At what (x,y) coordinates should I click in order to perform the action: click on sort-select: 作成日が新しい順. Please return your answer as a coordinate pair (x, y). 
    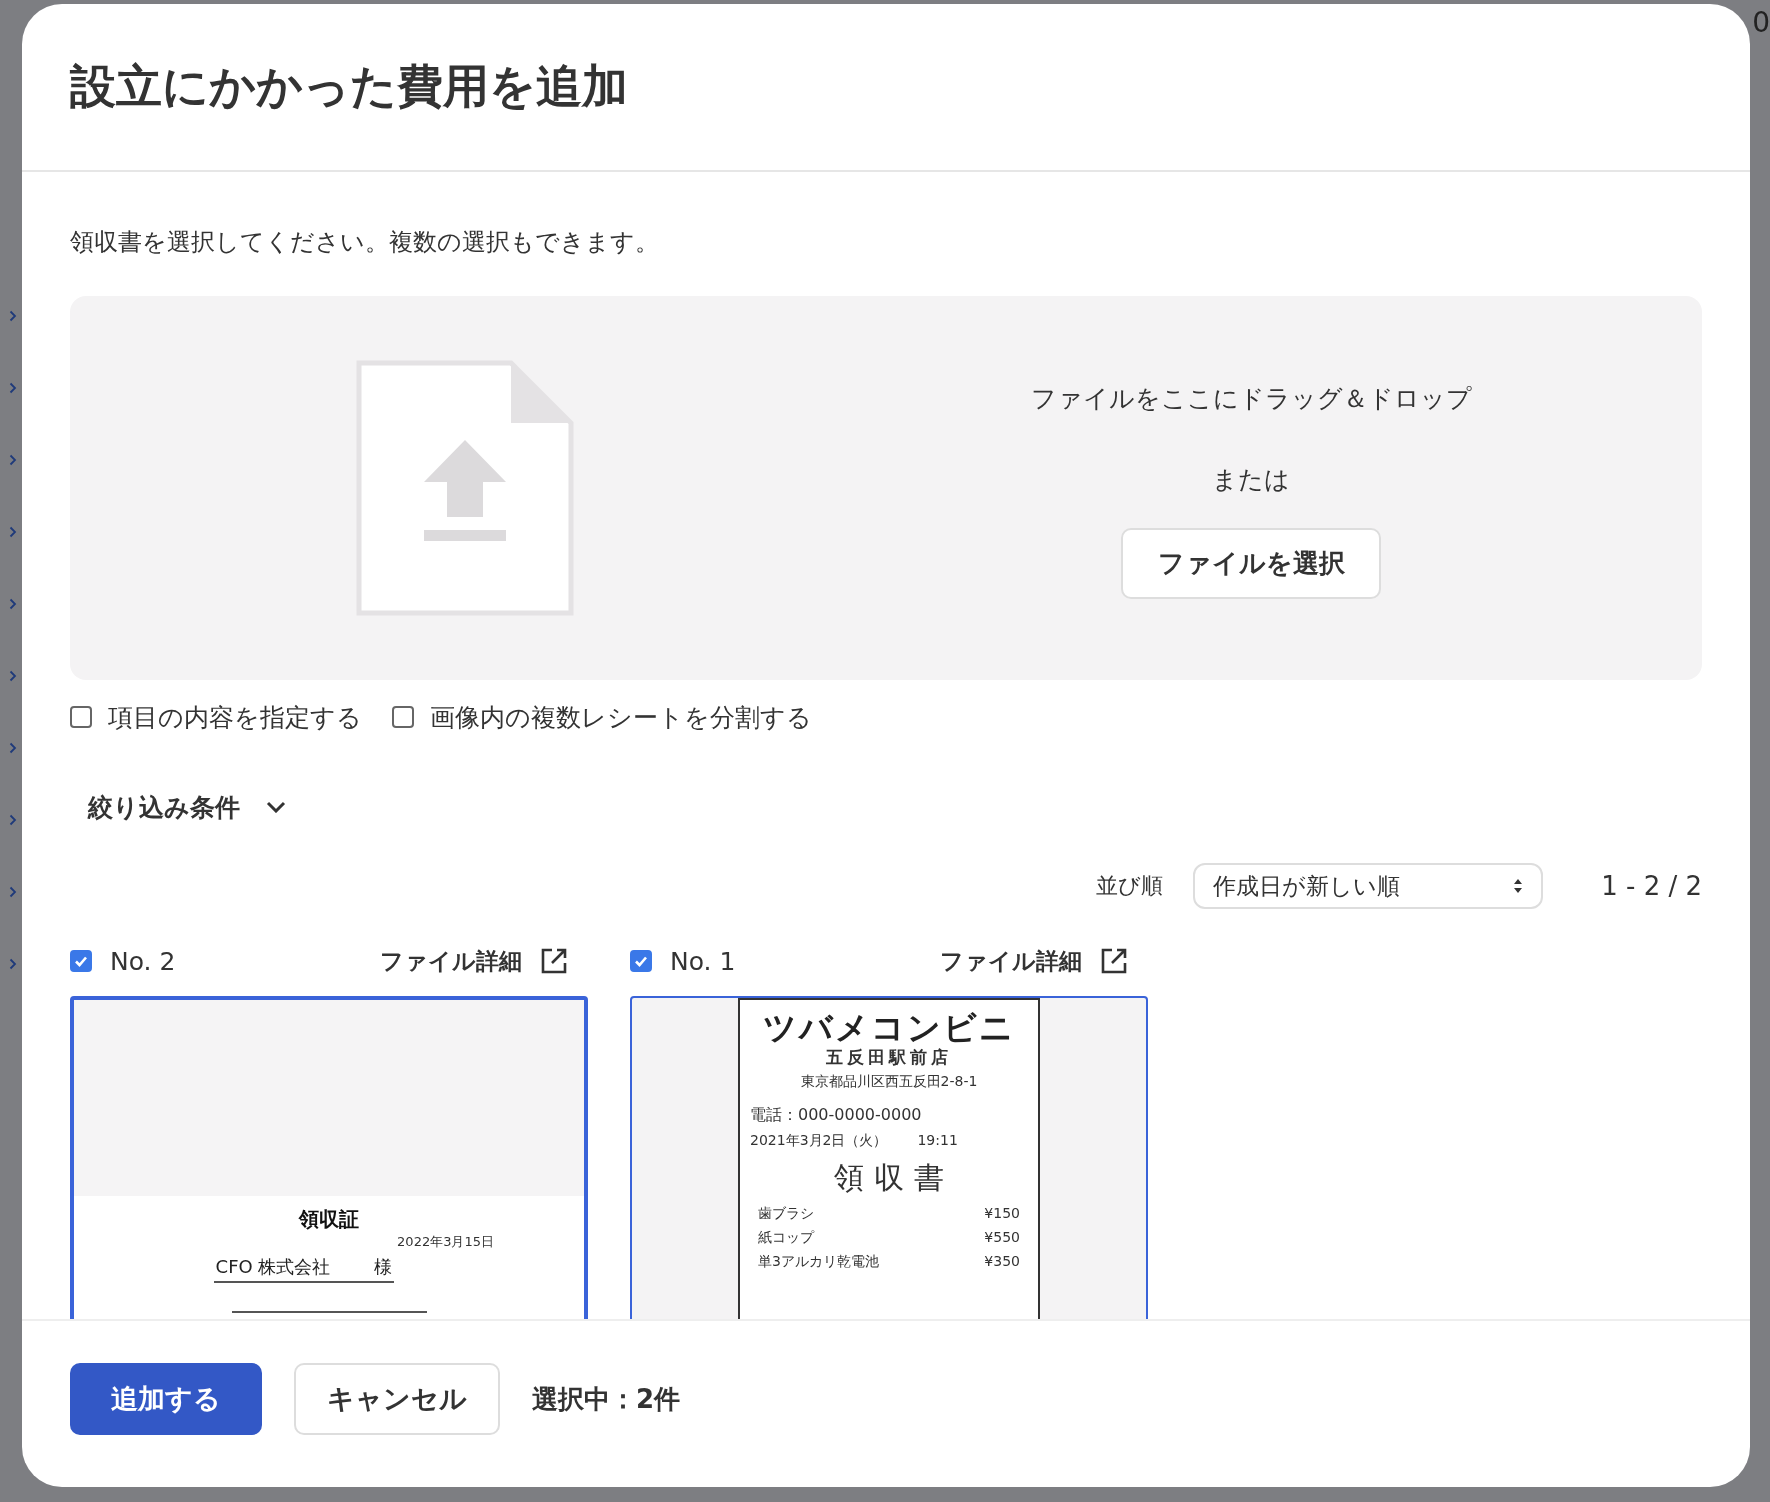
    Looking at the image, I should click on (1368, 886).